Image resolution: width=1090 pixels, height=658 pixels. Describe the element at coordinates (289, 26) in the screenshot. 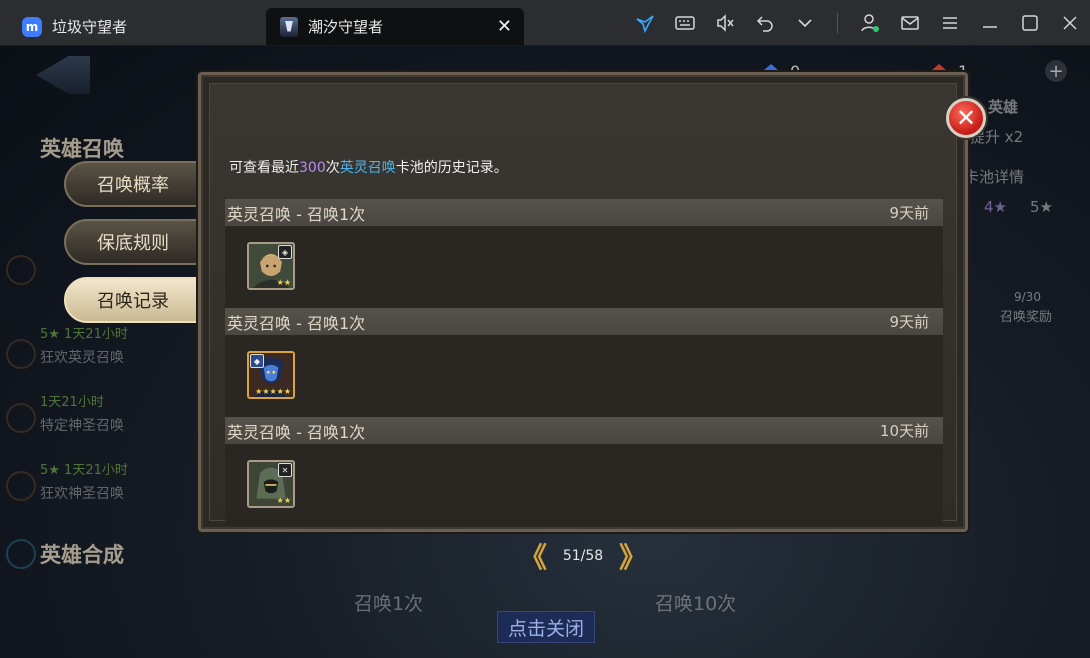

I see `game-logo-icon` at that location.